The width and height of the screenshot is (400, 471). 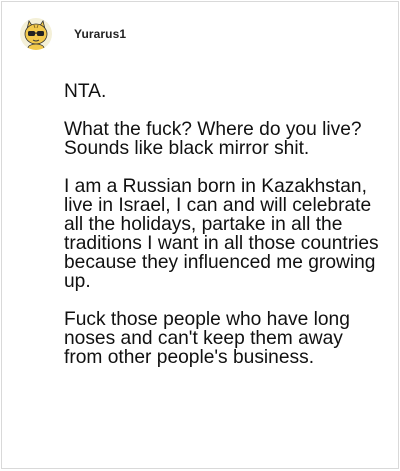 I want to click on comment-paragraph: NTA., so click(x=85, y=91).